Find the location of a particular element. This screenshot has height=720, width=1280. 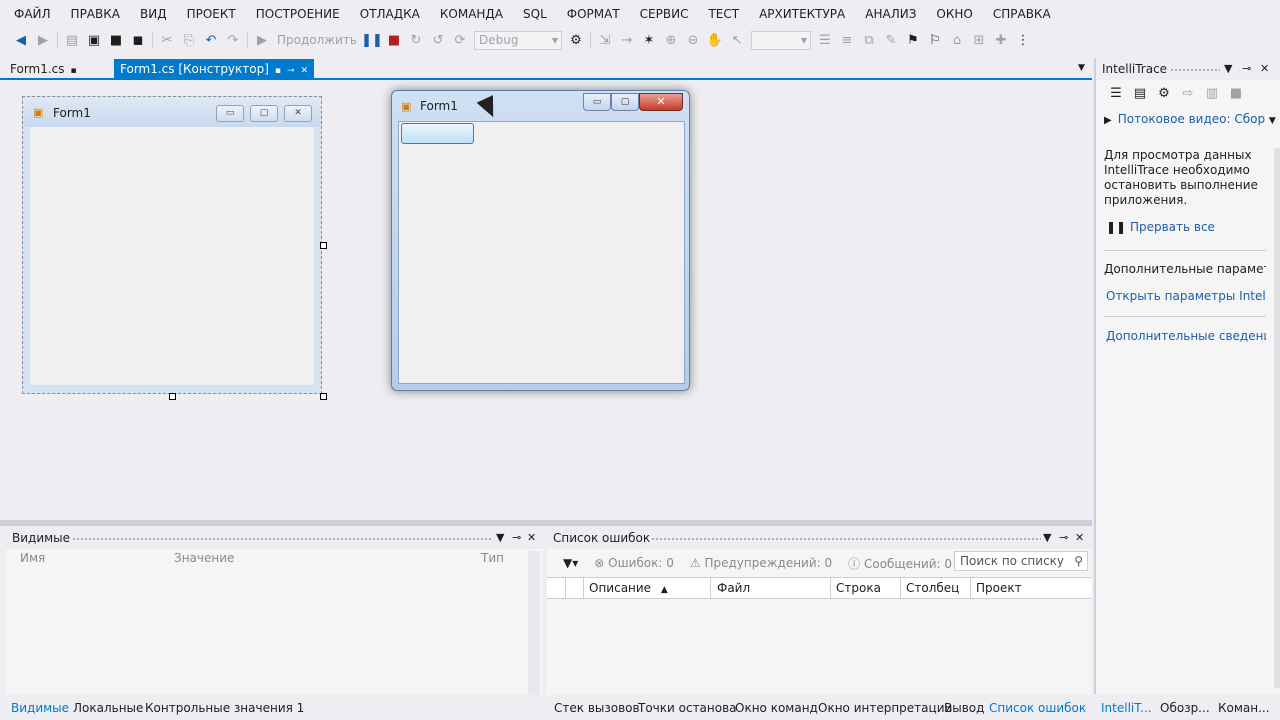

attach-icon: ⚙ is located at coordinates (576, 40).